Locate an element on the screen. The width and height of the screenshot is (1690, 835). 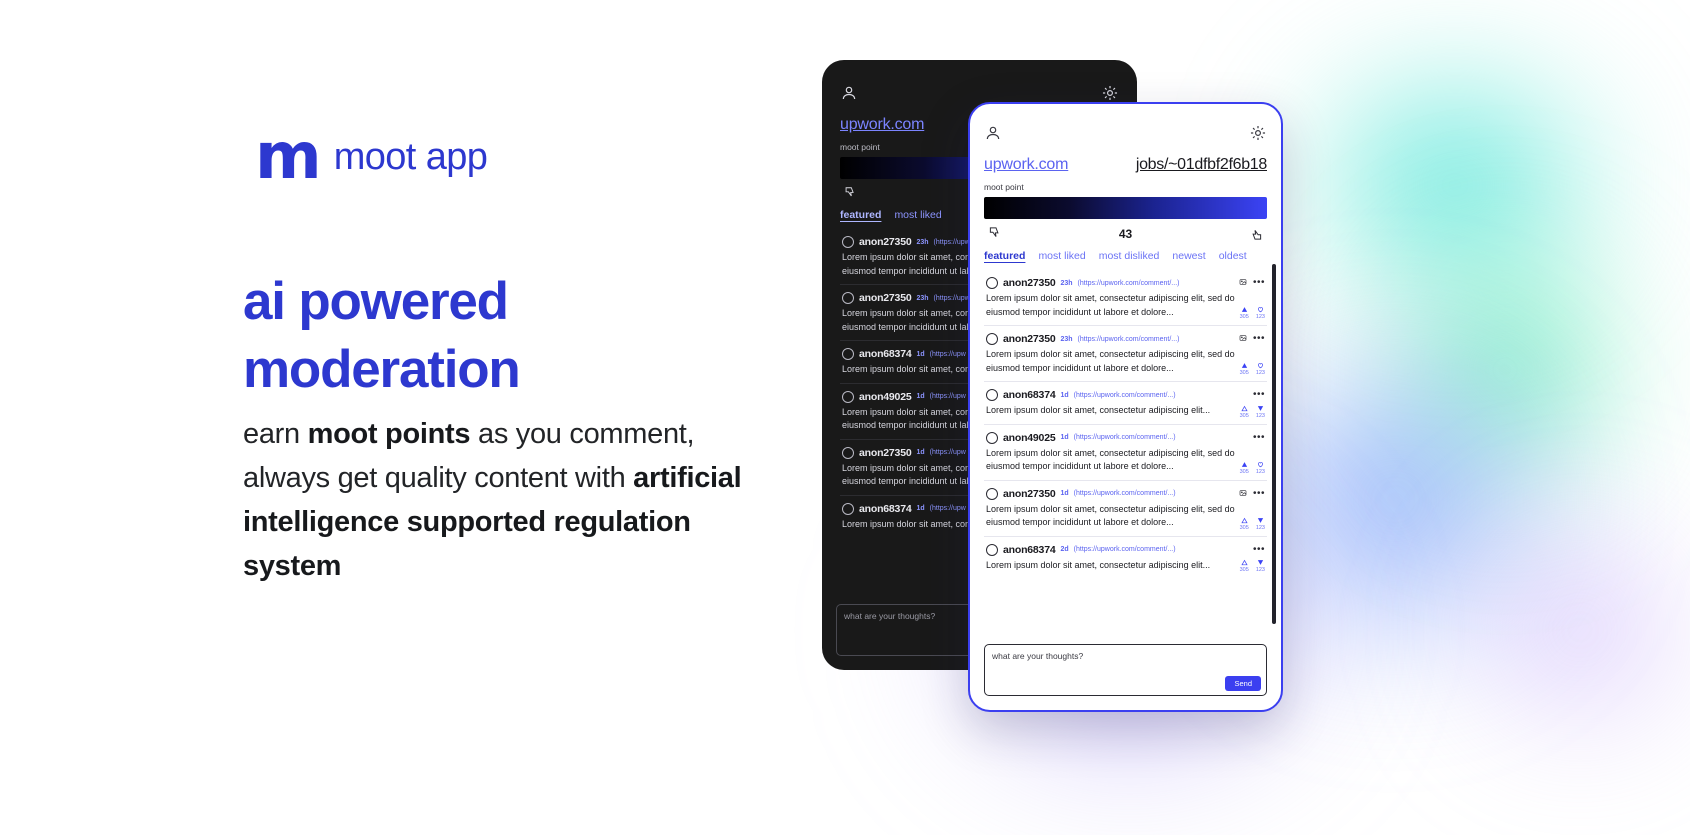
comment-list-scrollbar is located at coordinates (1274, 444).